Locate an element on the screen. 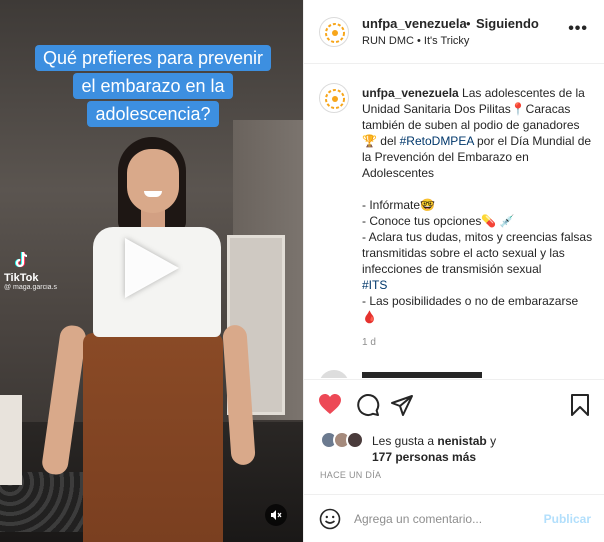 Image resolution: width=604 pixels, height=542 pixels. liker-username: nenistab is located at coordinates (461, 441).